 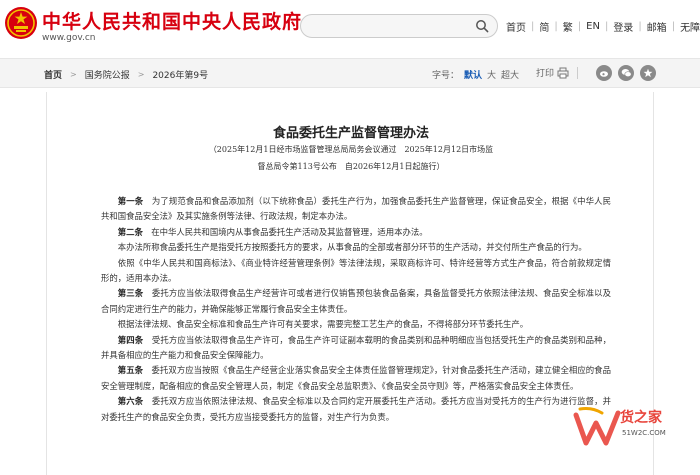 What do you see at coordinates (657, 26) in the screenshot?
I see `nav-mail: 邮箱` at bounding box center [657, 26].